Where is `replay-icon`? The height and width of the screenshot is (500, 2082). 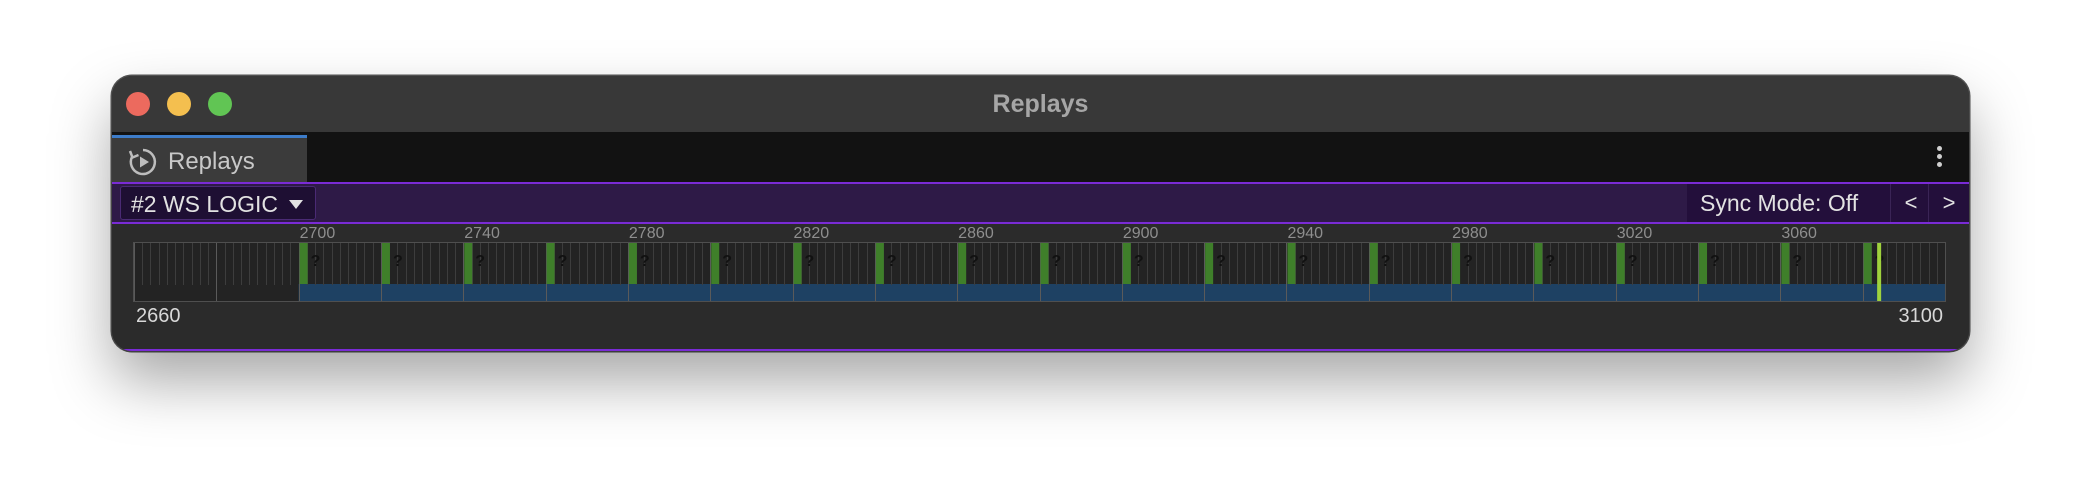
replay-icon is located at coordinates (142, 162).